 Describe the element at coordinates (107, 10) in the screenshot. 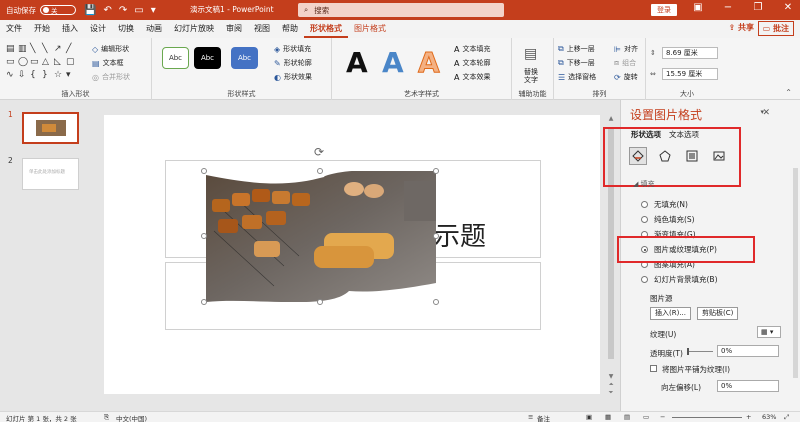

I see `undo-icon: ↶` at that location.